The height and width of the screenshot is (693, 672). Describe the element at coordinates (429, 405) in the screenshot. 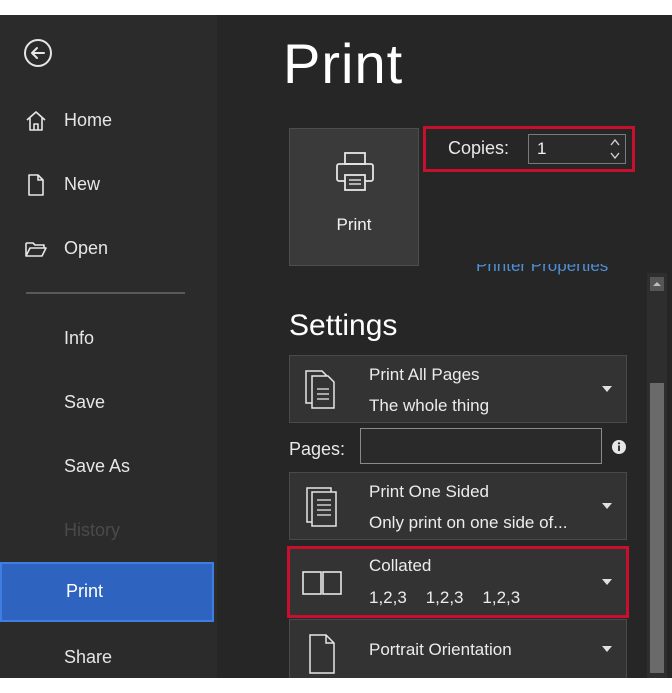

I see `dropdown-subtitle: The whole thing` at that location.